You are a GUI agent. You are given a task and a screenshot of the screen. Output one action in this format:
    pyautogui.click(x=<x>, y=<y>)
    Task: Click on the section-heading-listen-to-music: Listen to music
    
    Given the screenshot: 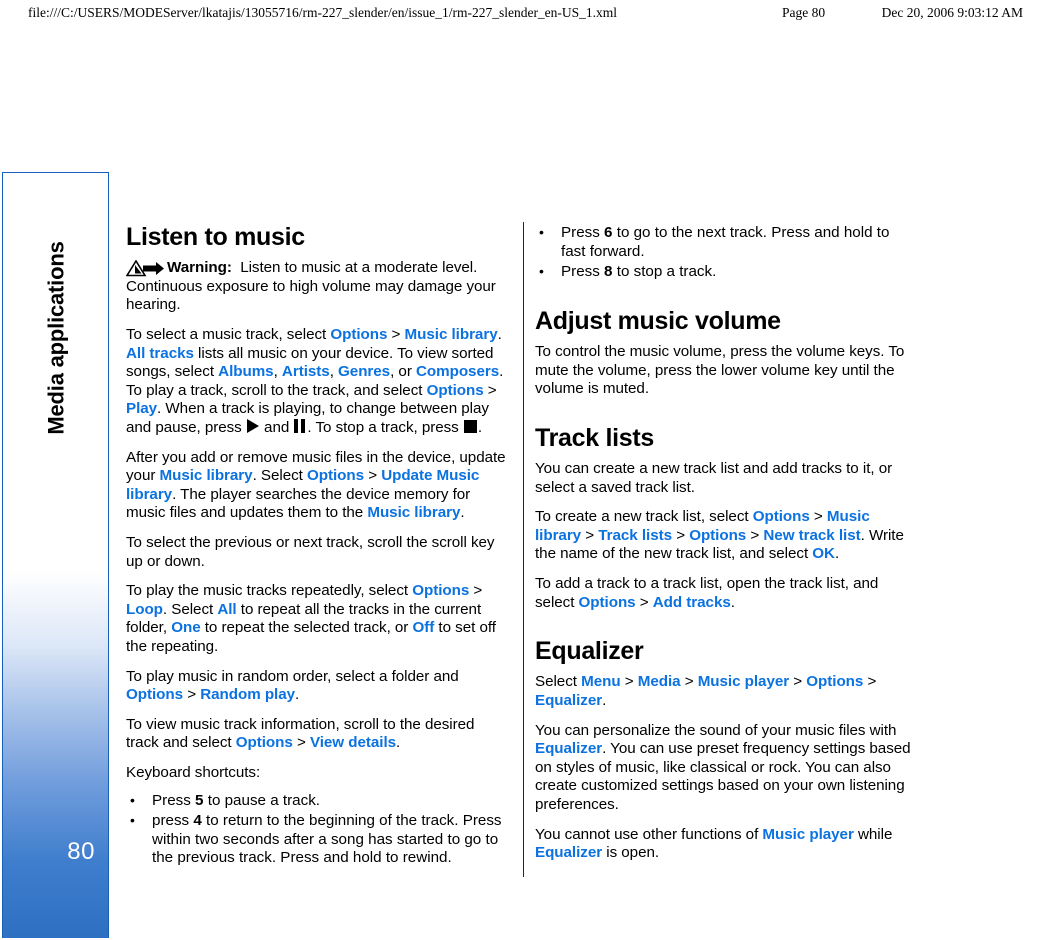 What is the action you would take?
    pyautogui.click(x=215, y=237)
    